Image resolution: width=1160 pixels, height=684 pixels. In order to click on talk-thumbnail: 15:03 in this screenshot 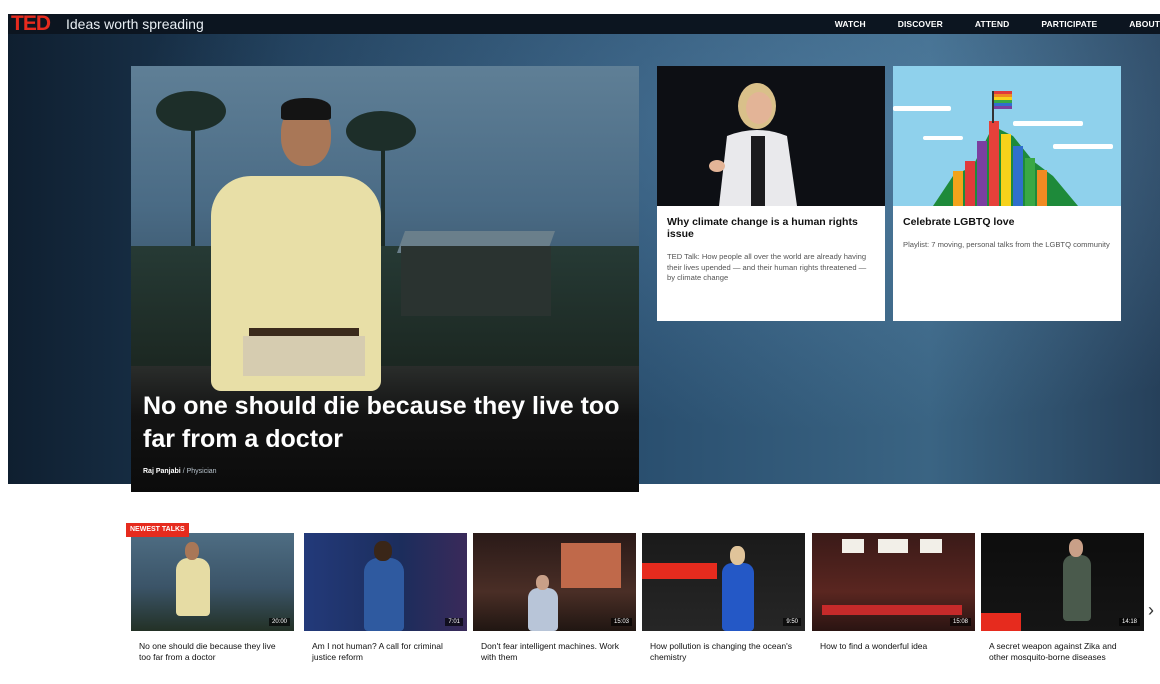, I will do `click(554, 582)`.